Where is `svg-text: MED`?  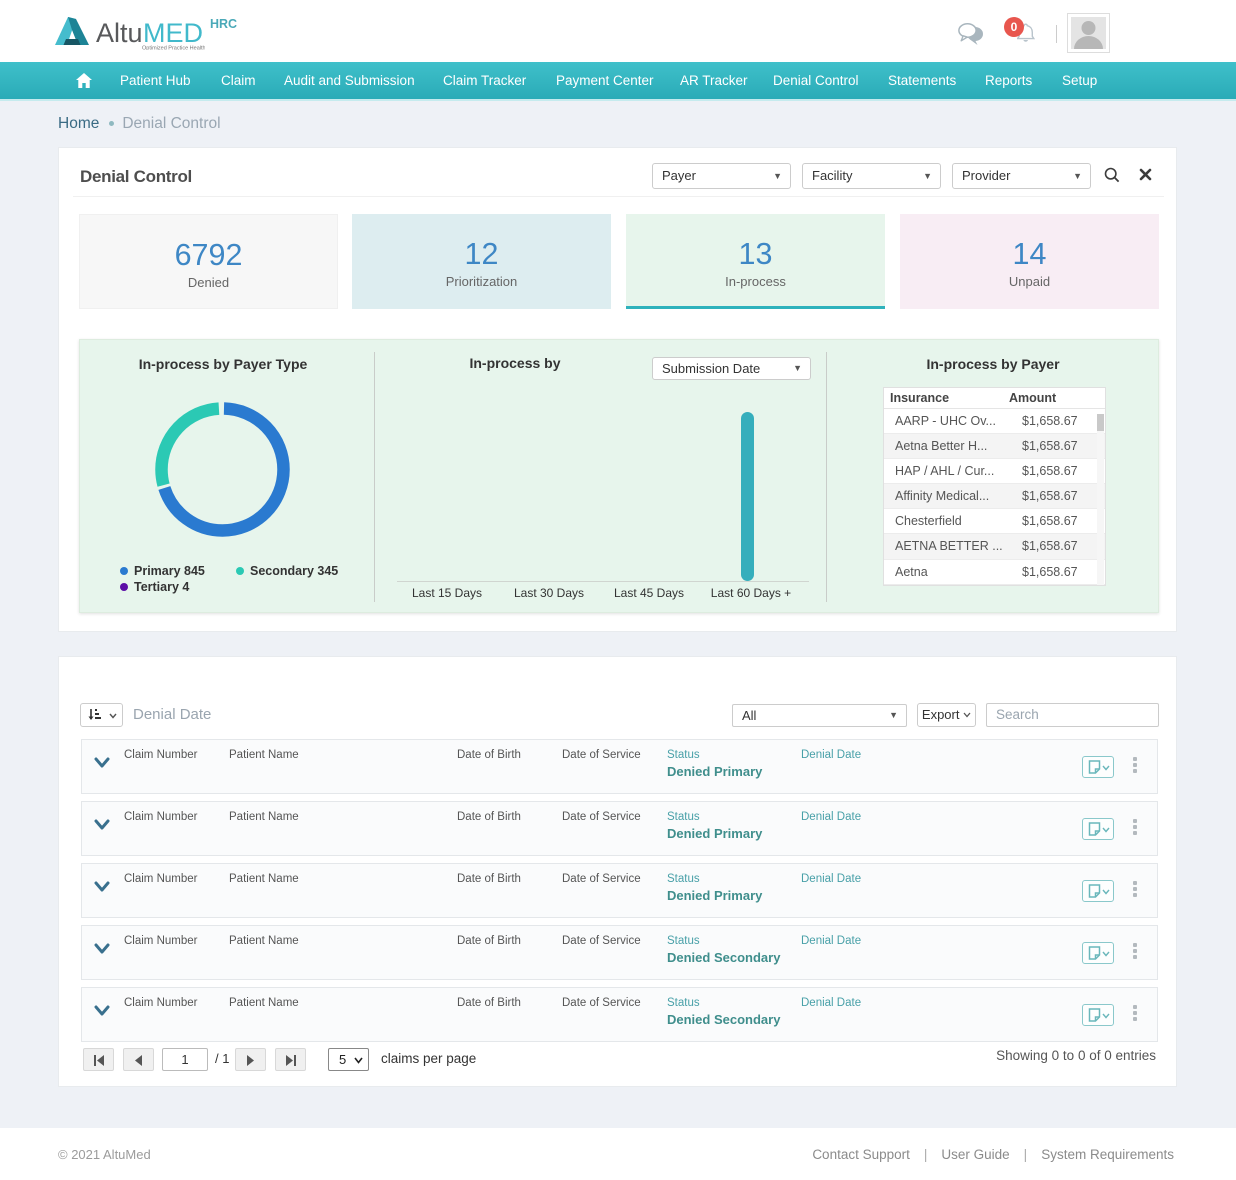 svg-text: MED is located at coordinates (173, 33).